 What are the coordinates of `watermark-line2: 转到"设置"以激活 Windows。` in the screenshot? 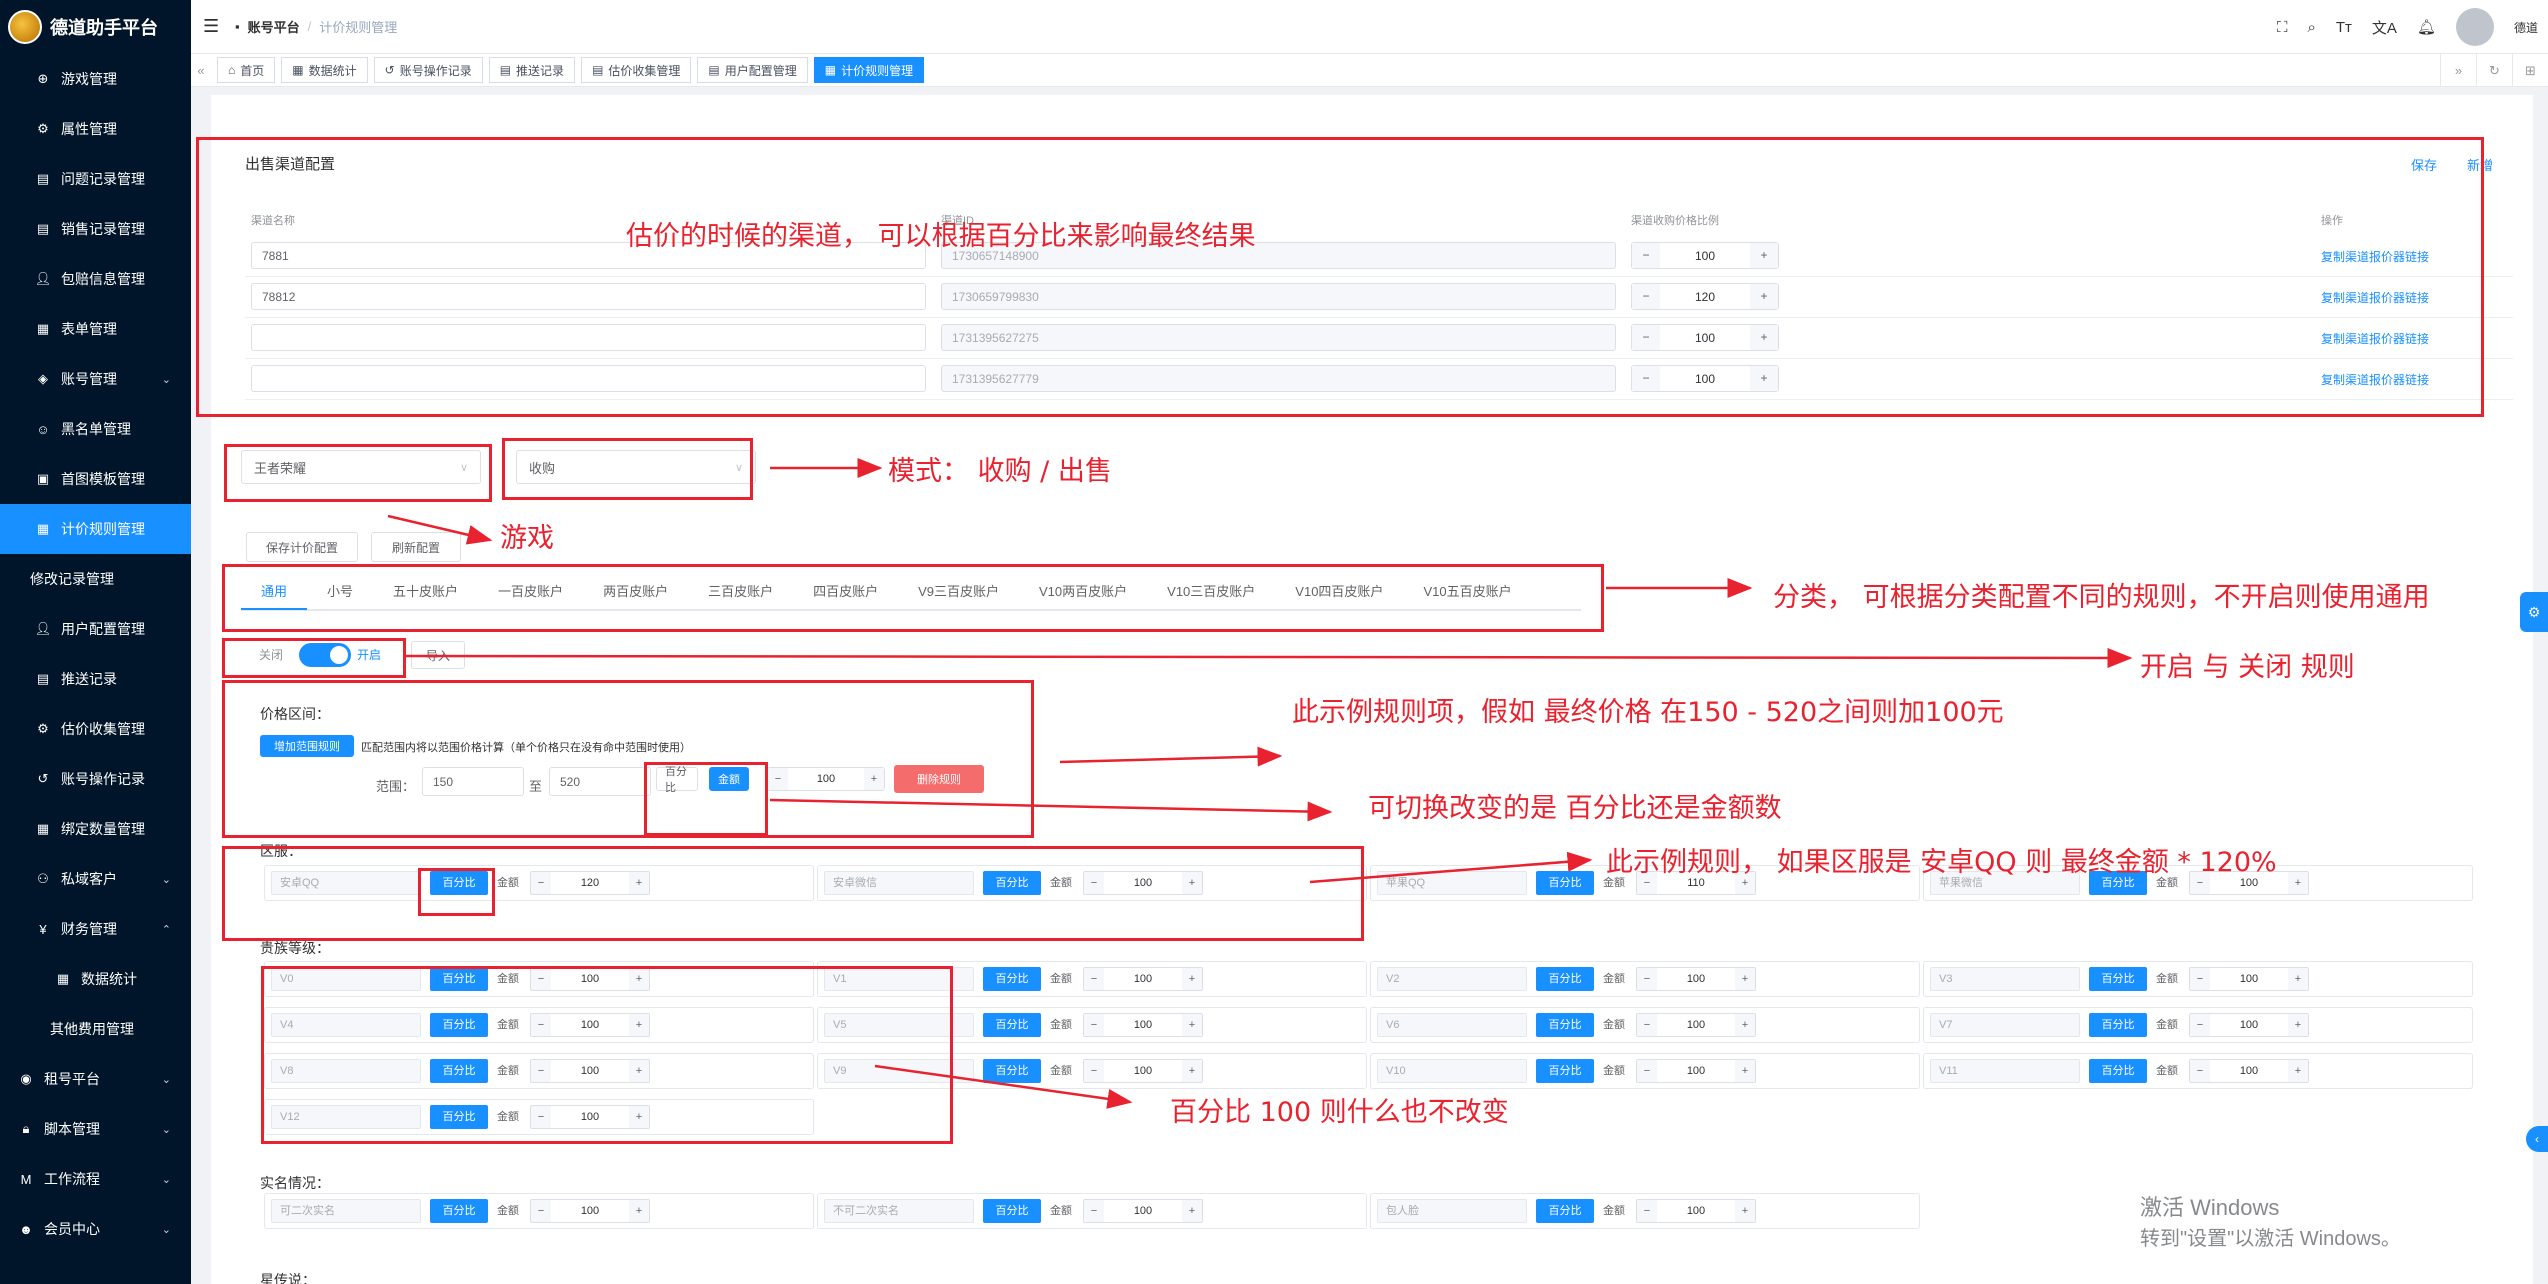 It's located at (2270, 1239).